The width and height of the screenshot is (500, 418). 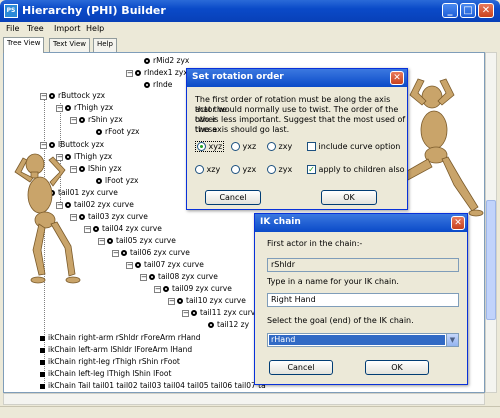 What do you see at coordinates (340, 320) in the screenshot?
I see `goal-label: Select the goal (end) of the IK chain.` at bounding box center [340, 320].